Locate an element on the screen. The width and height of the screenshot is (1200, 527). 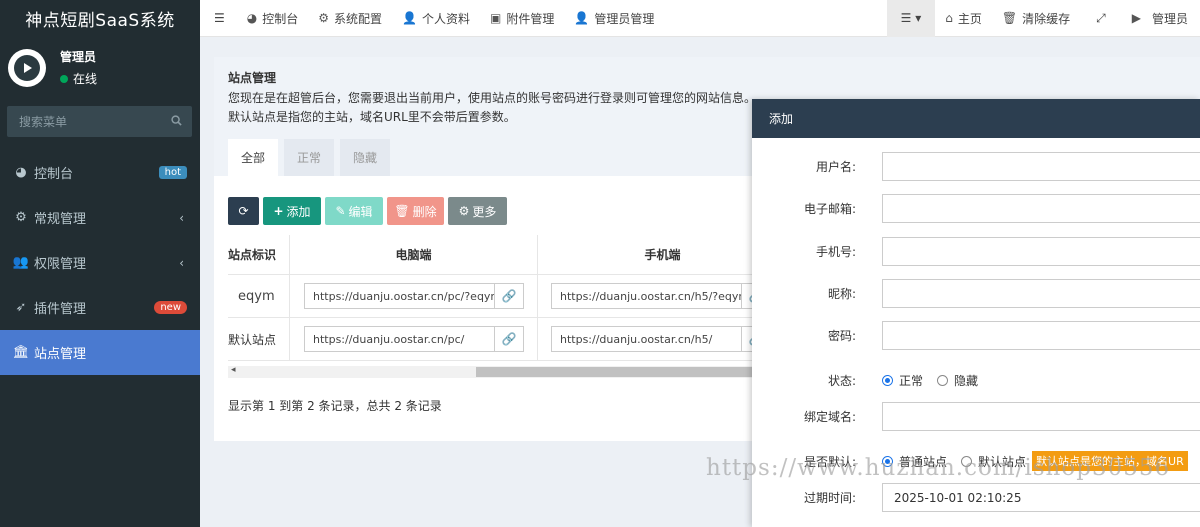
username-row: 用户名: is located at coordinates (976, 166).